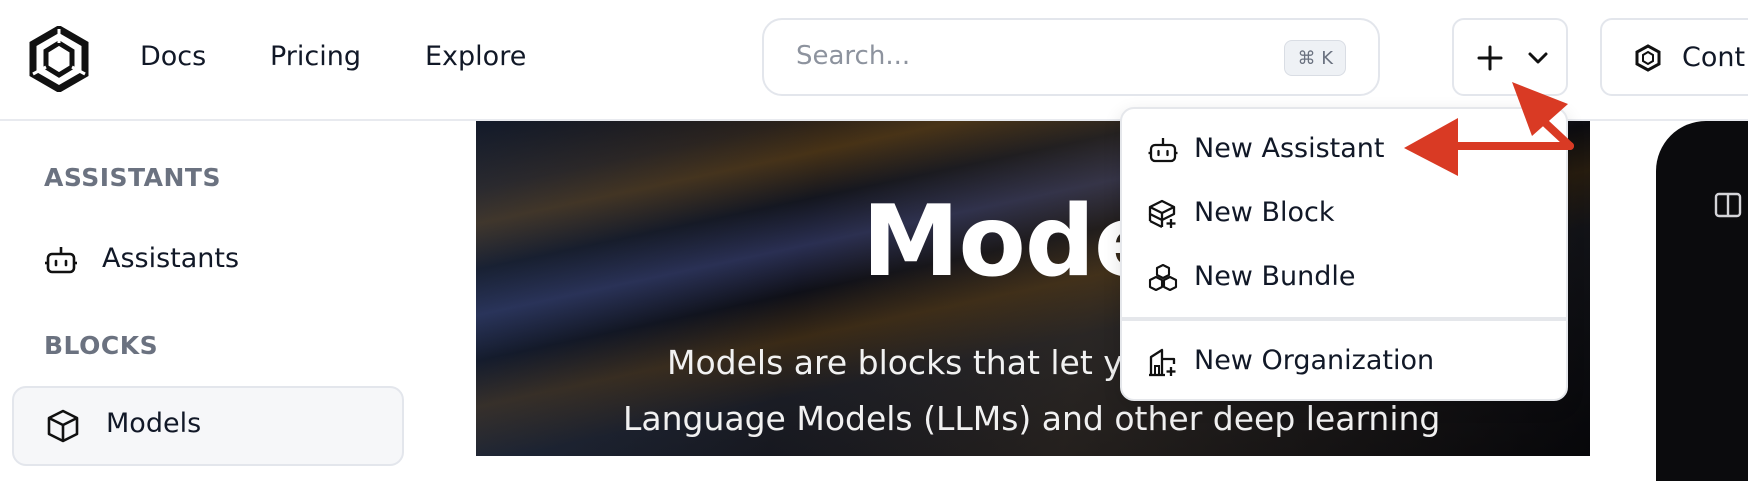  I want to click on menu-item-label: New Assistant, so click(1289, 148).